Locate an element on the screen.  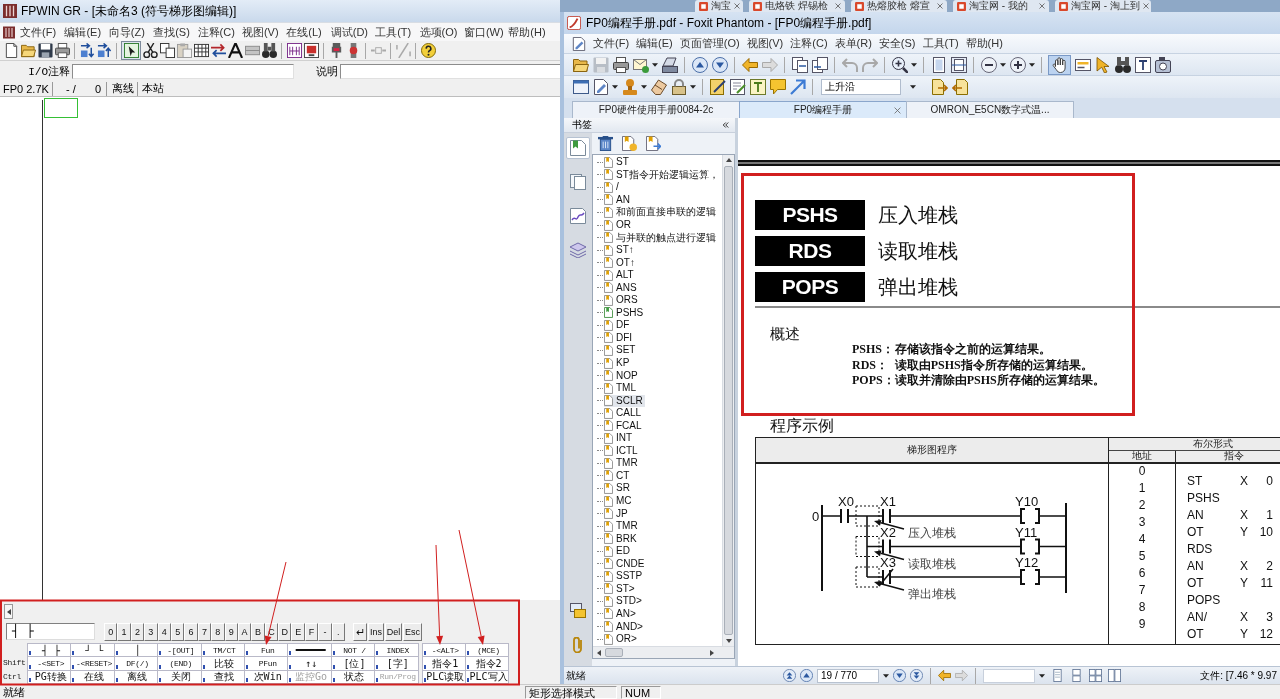
function-key: (MCE) is located at coordinates (487, 650).